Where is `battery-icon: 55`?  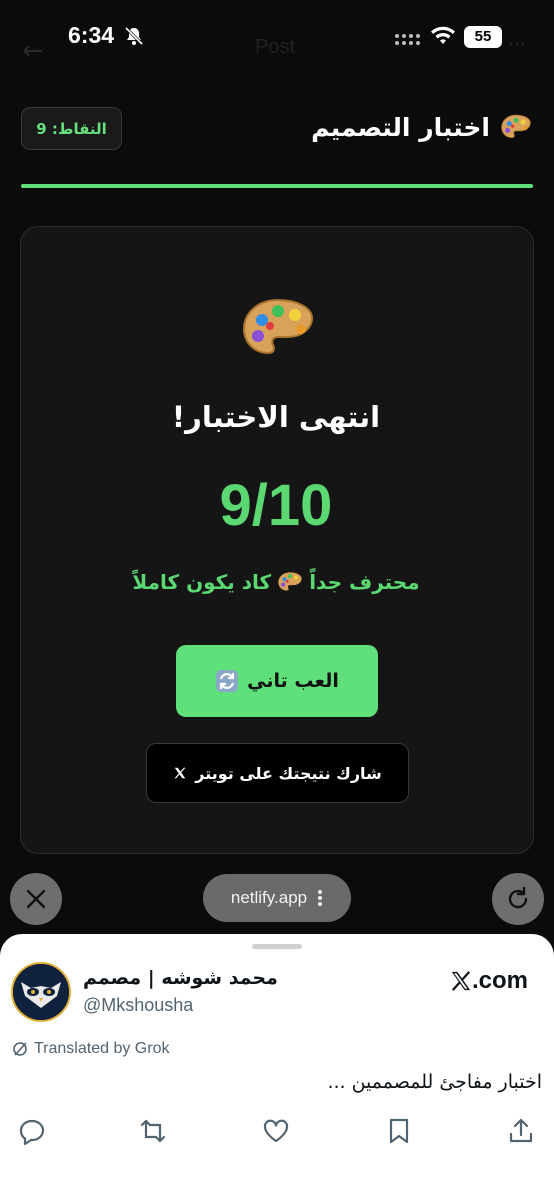
battery-icon: 55 is located at coordinates (483, 37).